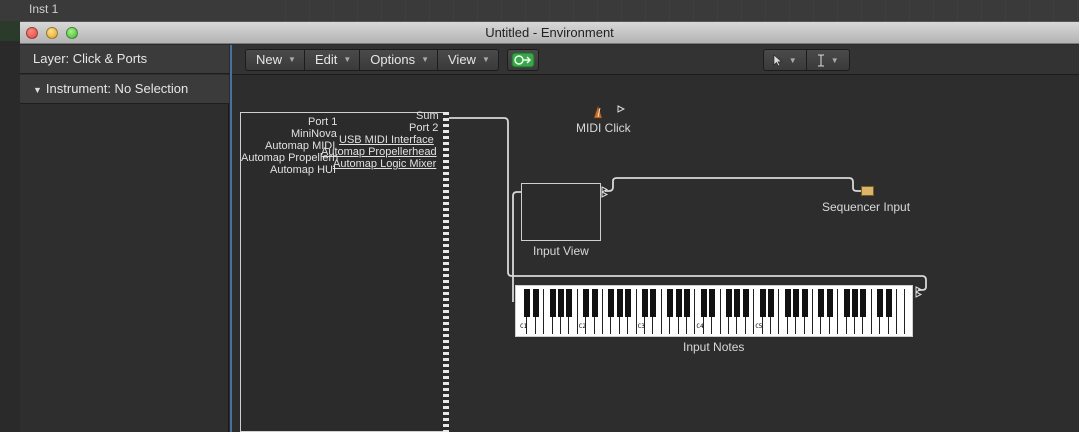  What do you see at coordinates (714, 347) in the screenshot?
I see `input-notes-label: Input Notes` at bounding box center [714, 347].